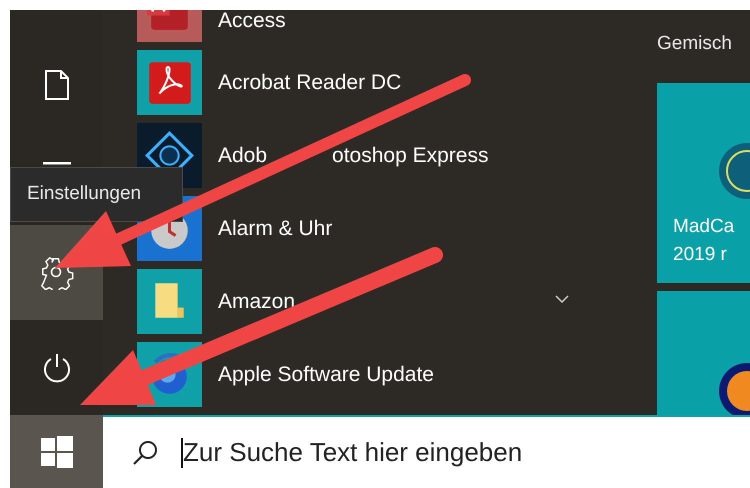  What do you see at coordinates (703, 227) in the screenshot?
I see `tile-label: MadCa` at bounding box center [703, 227].